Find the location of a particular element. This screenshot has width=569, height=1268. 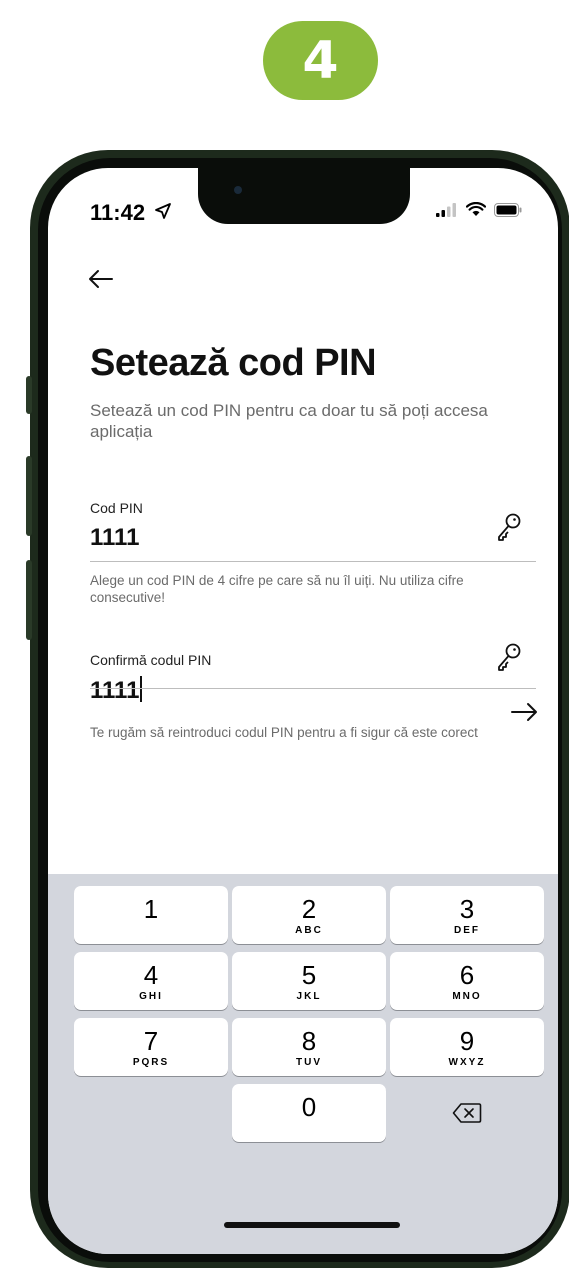

status-icons is located at coordinates (479, 209).